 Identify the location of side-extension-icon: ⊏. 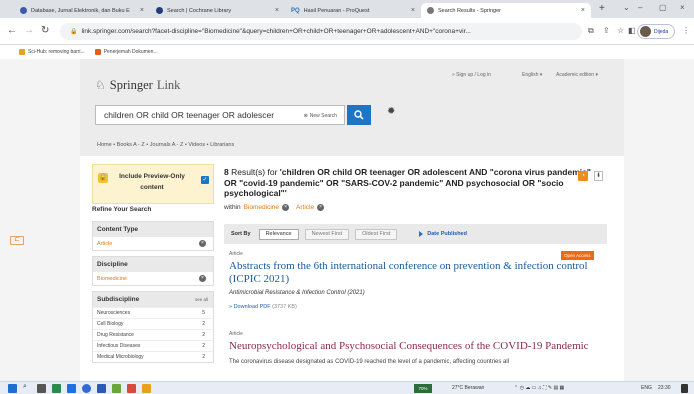
(17, 240).